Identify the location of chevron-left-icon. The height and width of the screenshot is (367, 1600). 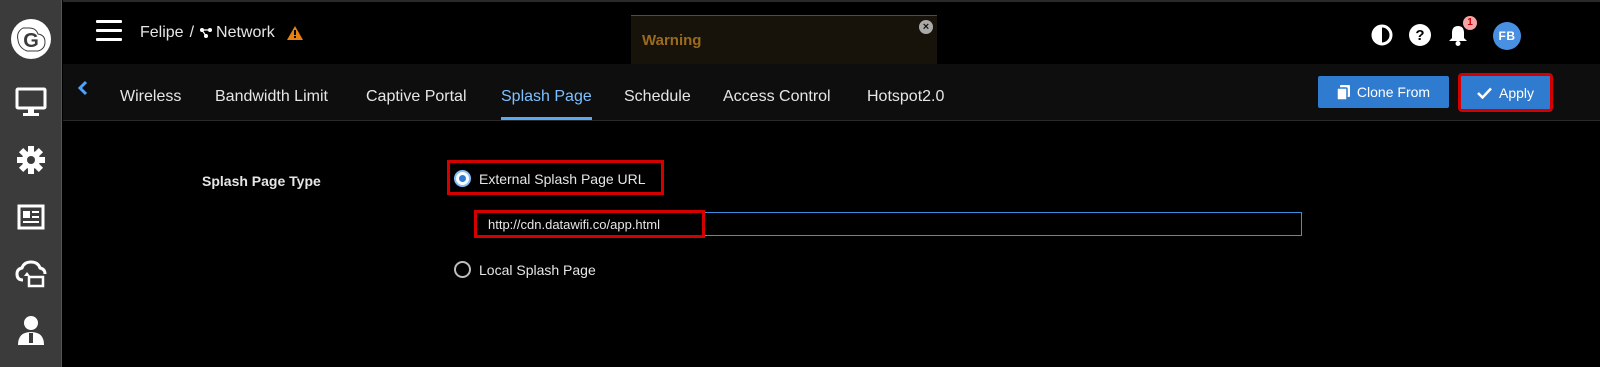
(83, 90).